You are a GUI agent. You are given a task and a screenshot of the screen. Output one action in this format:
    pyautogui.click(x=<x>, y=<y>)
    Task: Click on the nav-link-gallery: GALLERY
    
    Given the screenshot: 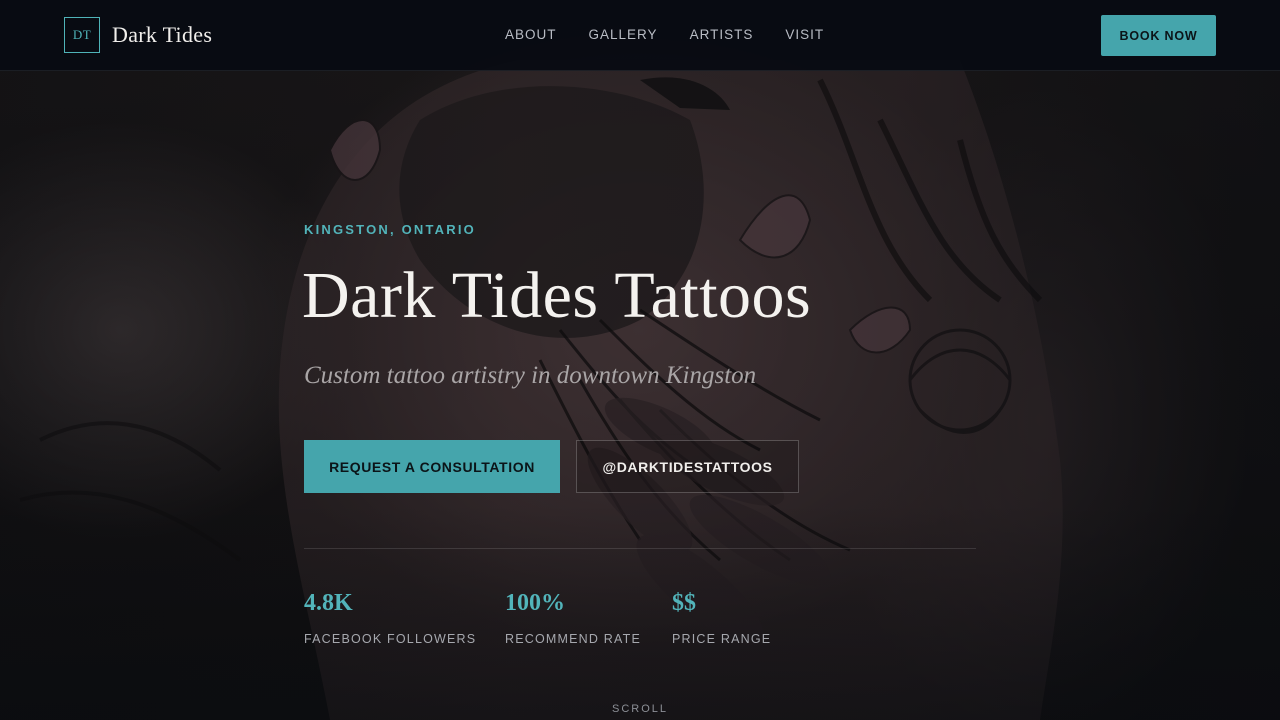 What is the action you would take?
    pyautogui.click(x=623, y=34)
    